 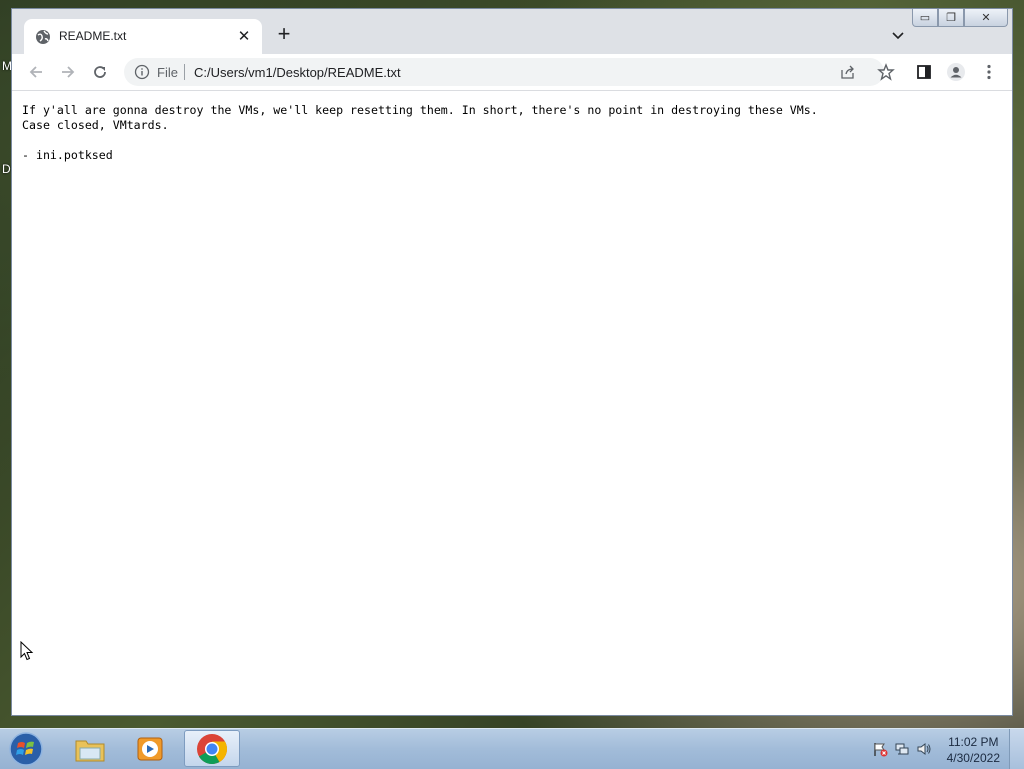 What do you see at coordinates (989, 72) in the screenshot?
I see `kebab-menu-icon` at bounding box center [989, 72].